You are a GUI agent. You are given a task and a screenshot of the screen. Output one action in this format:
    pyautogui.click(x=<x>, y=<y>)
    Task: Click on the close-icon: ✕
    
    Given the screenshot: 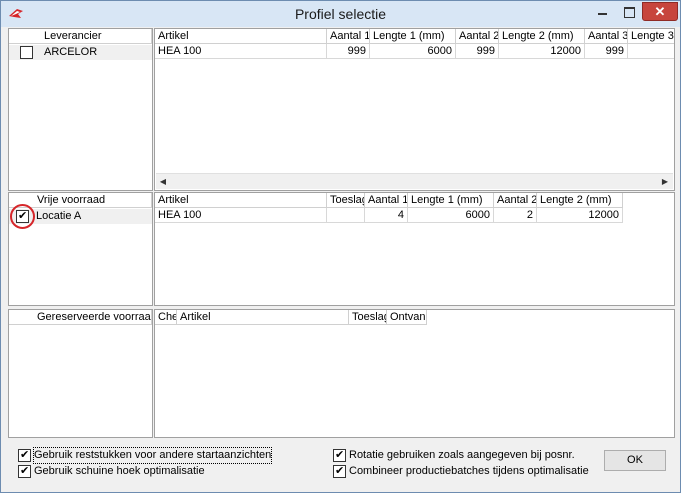 What is the action you would take?
    pyautogui.click(x=660, y=11)
    